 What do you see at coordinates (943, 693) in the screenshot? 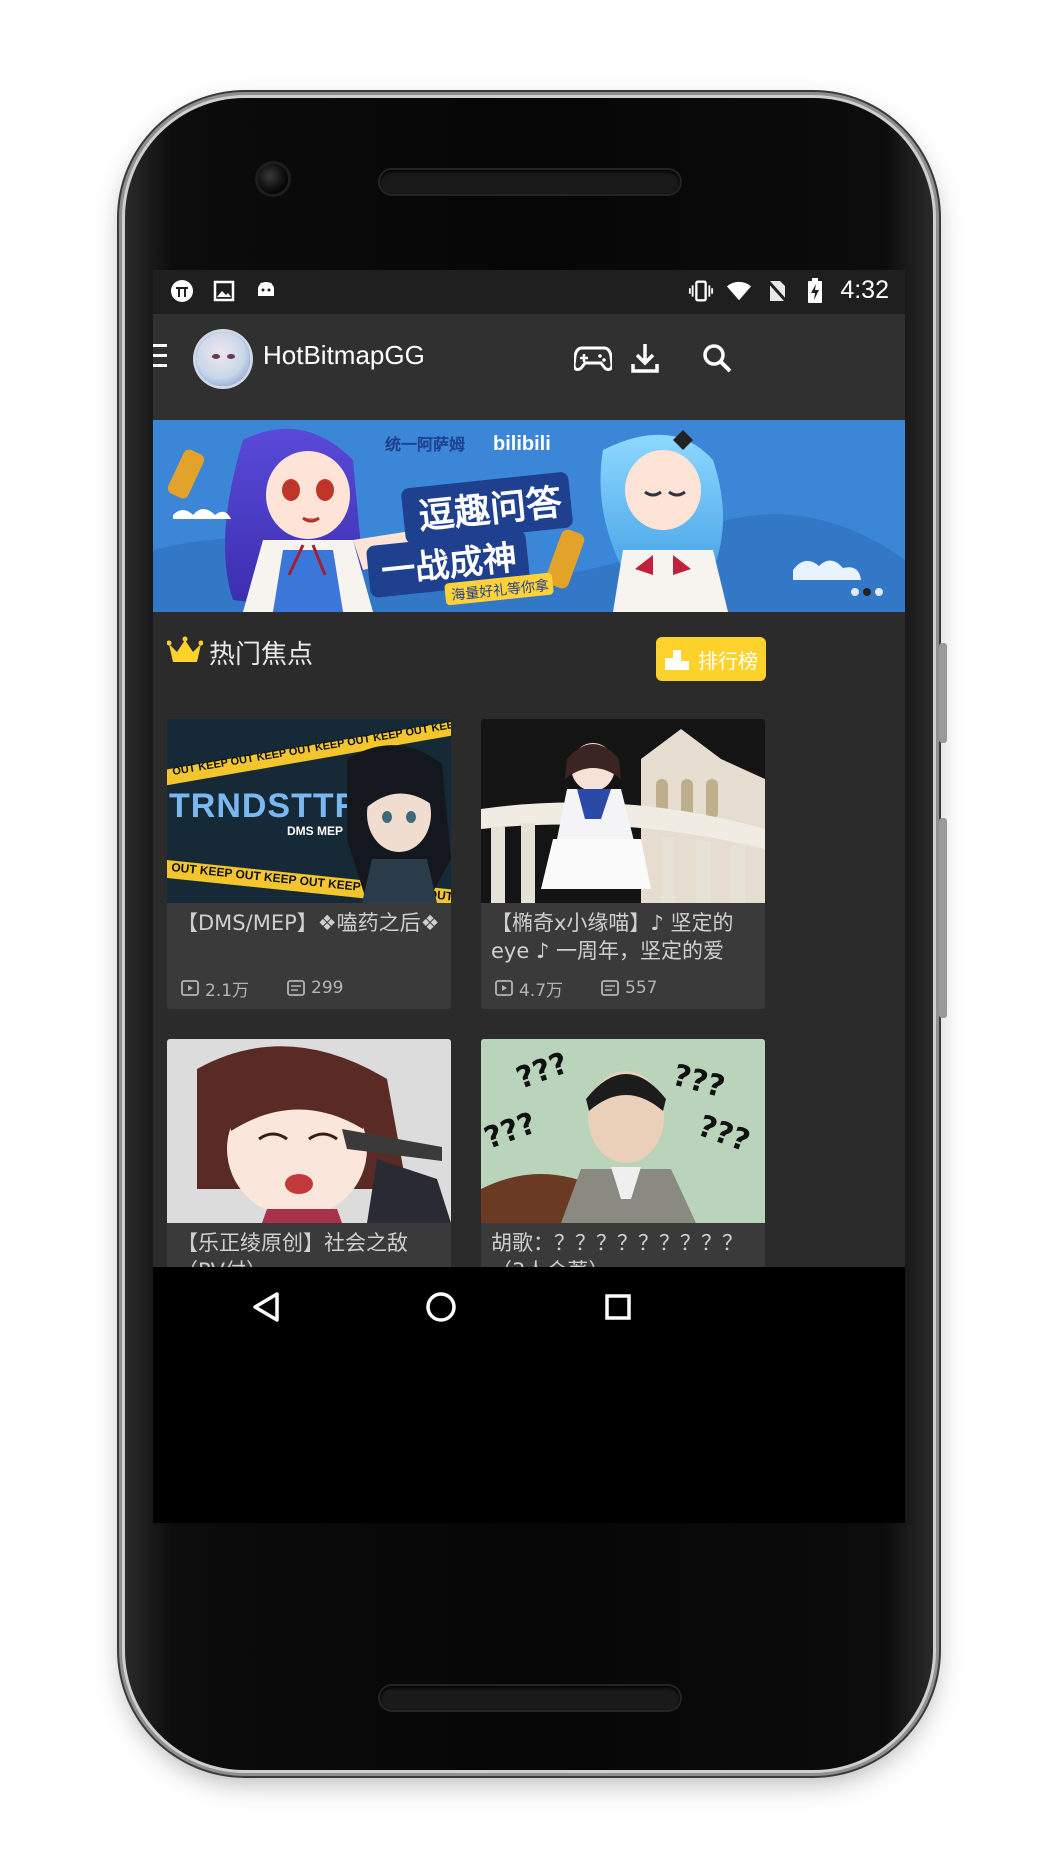
I see `power-button` at bounding box center [943, 693].